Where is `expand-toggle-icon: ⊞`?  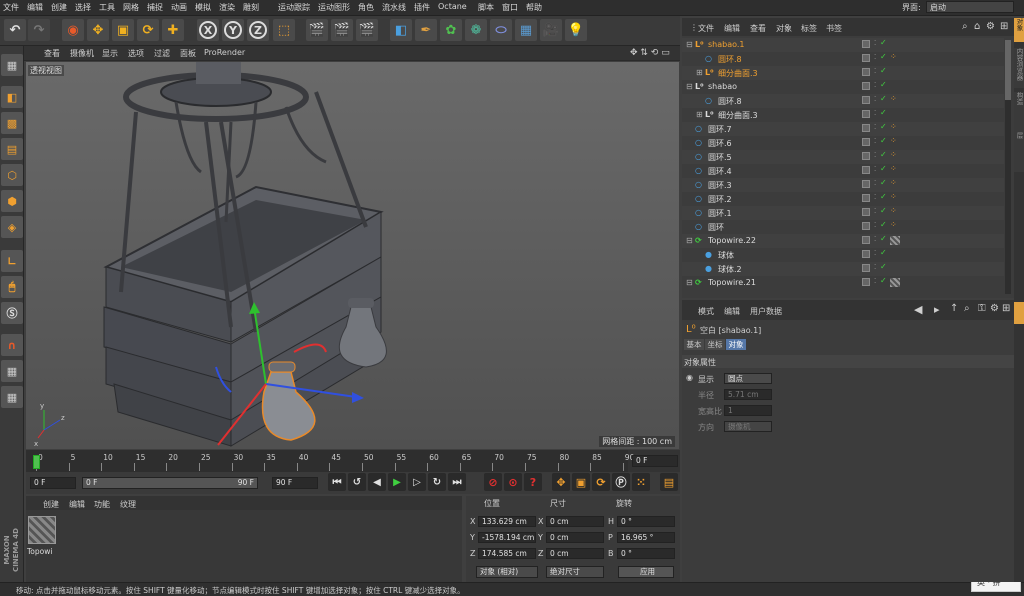 expand-toggle-icon: ⊞ is located at coordinates (699, 114).